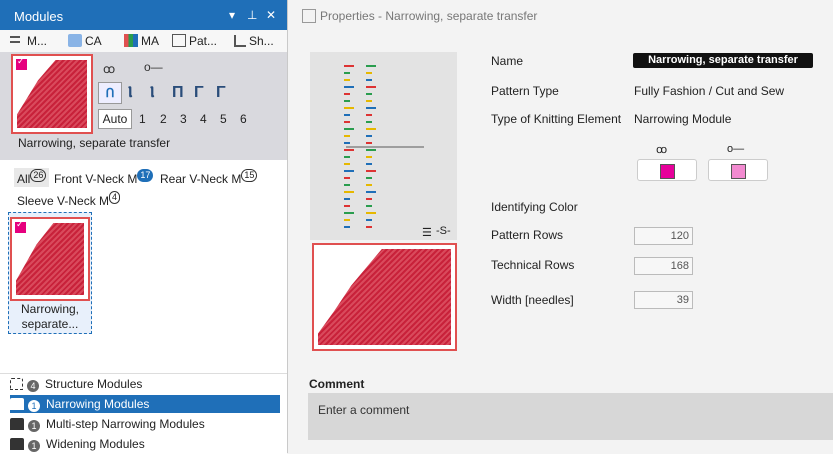 The image size is (833, 454). I want to click on identifying-color-label: Identifying Color, so click(534, 207).